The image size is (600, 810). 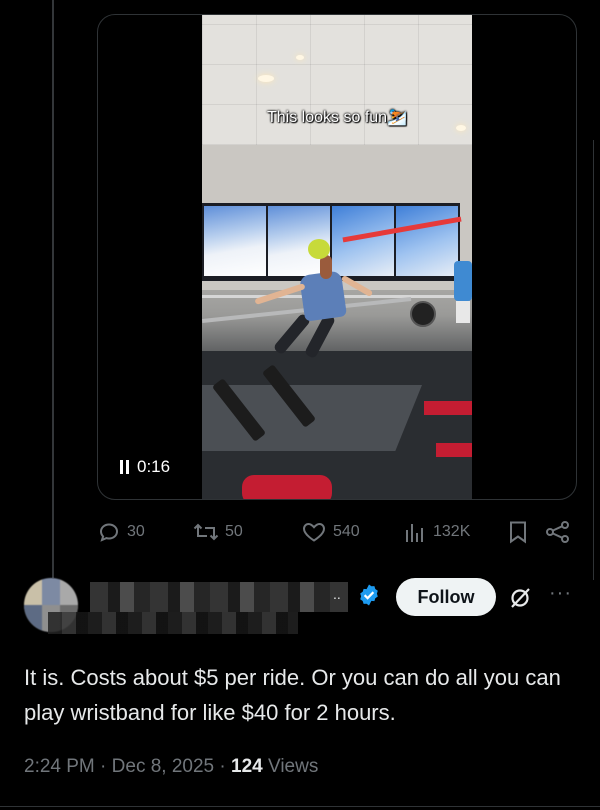 I want to click on like-count: 540, so click(x=346, y=531).